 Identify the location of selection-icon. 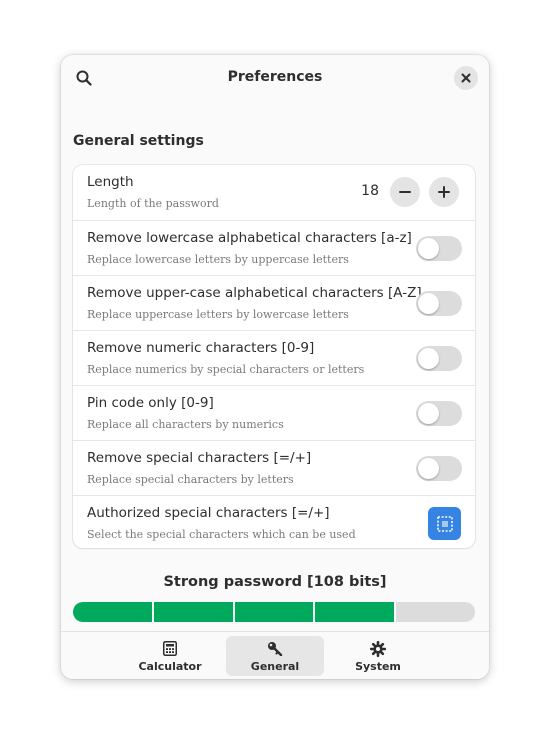
(444, 523).